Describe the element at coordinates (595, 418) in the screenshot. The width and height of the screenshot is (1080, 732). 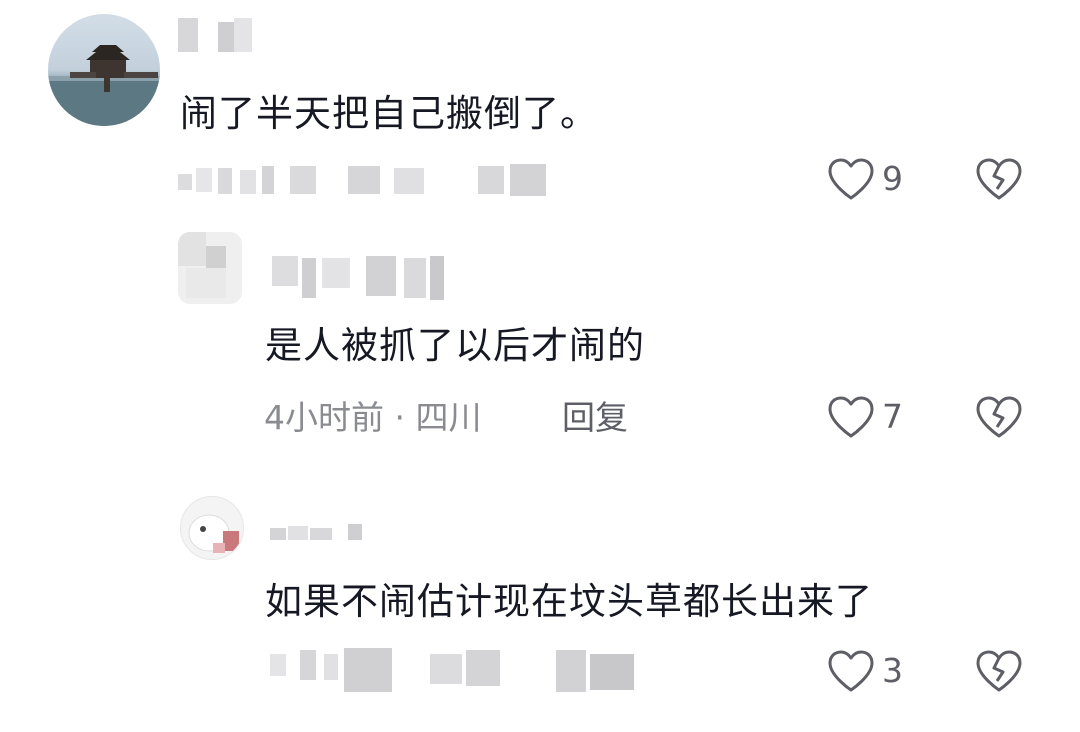
I see `reply-button: 回复` at that location.